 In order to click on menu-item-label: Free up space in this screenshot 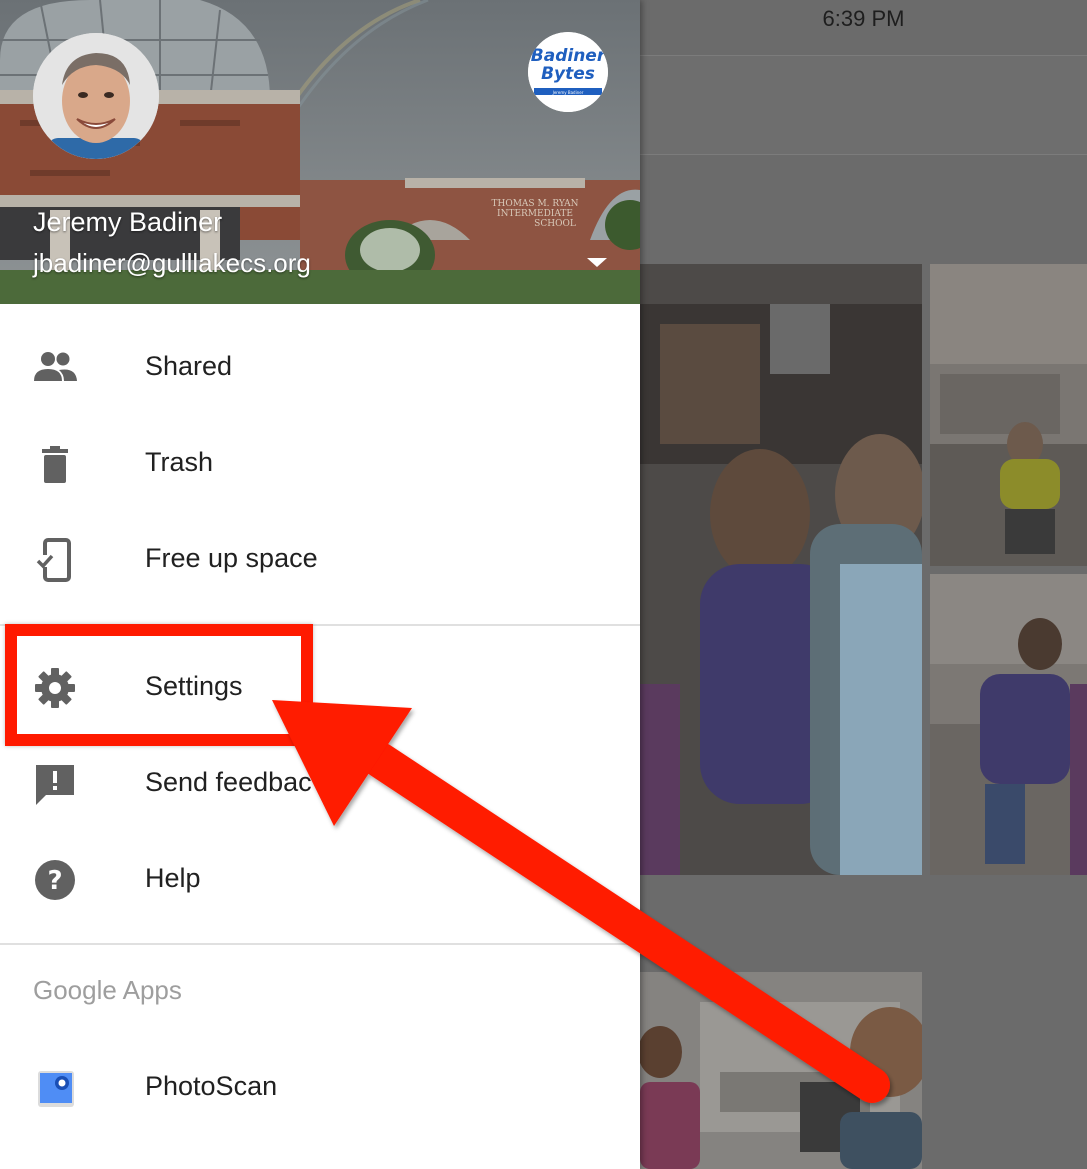, I will do `click(231, 558)`.